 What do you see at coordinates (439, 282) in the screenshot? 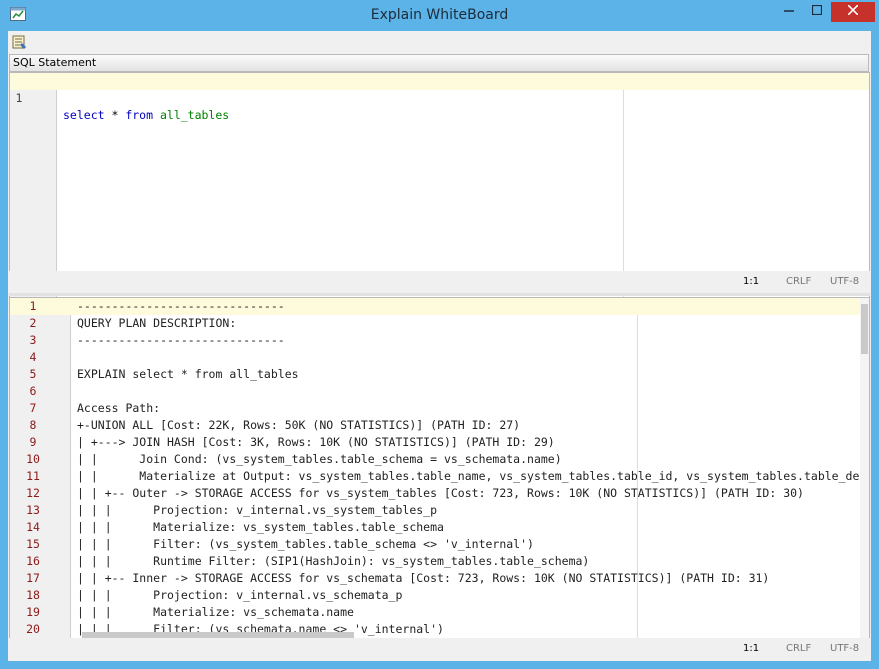
I see `sql-status-bar: 1:1 CRLF UTF-8` at bounding box center [439, 282].